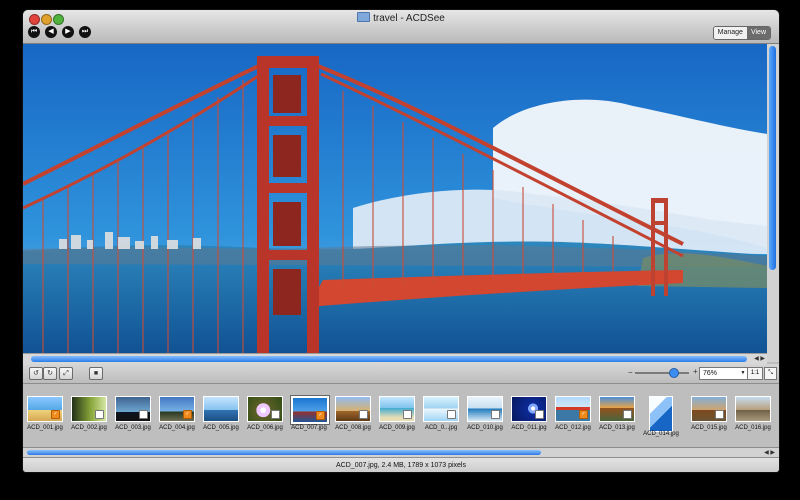 Image resolution: width=800 pixels, height=500 pixels. Describe the element at coordinates (674, 373) in the screenshot. I see `zoom-slider-thumb` at that location.